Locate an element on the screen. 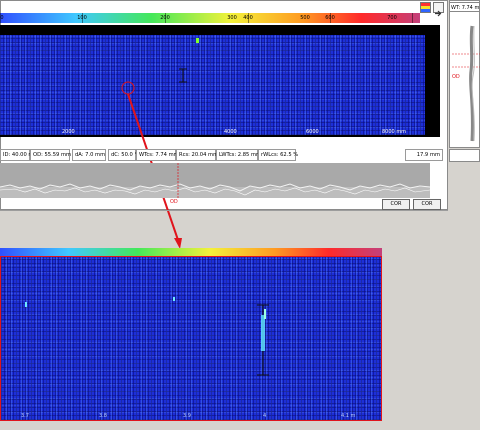 The width and height of the screenshot is (480, 430). rwl-value: rWLcs: 62.5 % is located at coordinates (278, 155).